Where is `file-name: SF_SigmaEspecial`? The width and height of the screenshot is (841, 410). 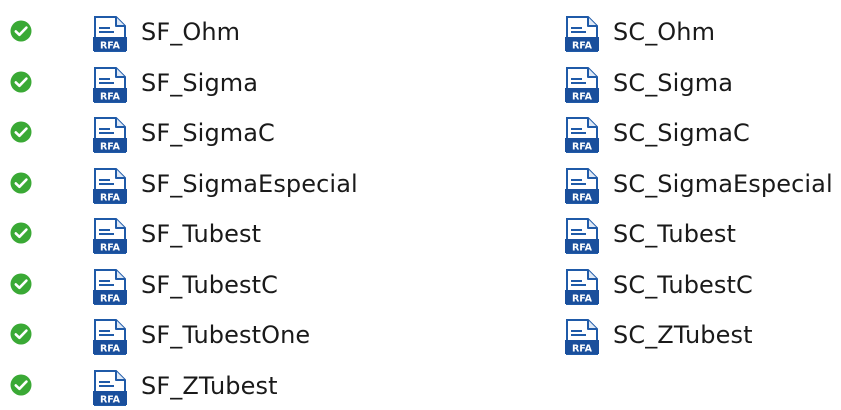 file-name: SF_SigmaEspecial is located at coordinates (249, 183).